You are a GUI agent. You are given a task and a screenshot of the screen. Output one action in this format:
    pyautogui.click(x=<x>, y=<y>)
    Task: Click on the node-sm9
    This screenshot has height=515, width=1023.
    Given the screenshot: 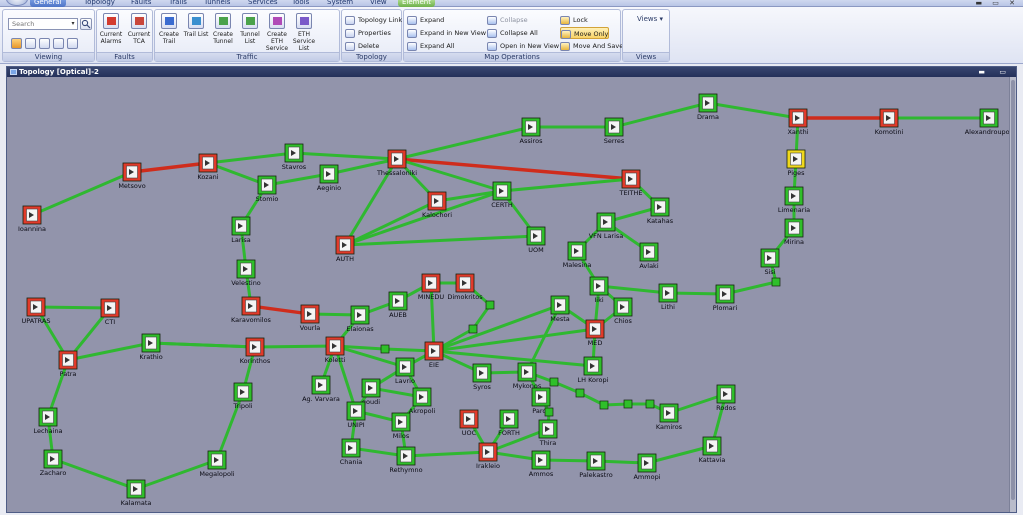 What is the action you would take?
    pyautogui.click(x=549, y=412)
    